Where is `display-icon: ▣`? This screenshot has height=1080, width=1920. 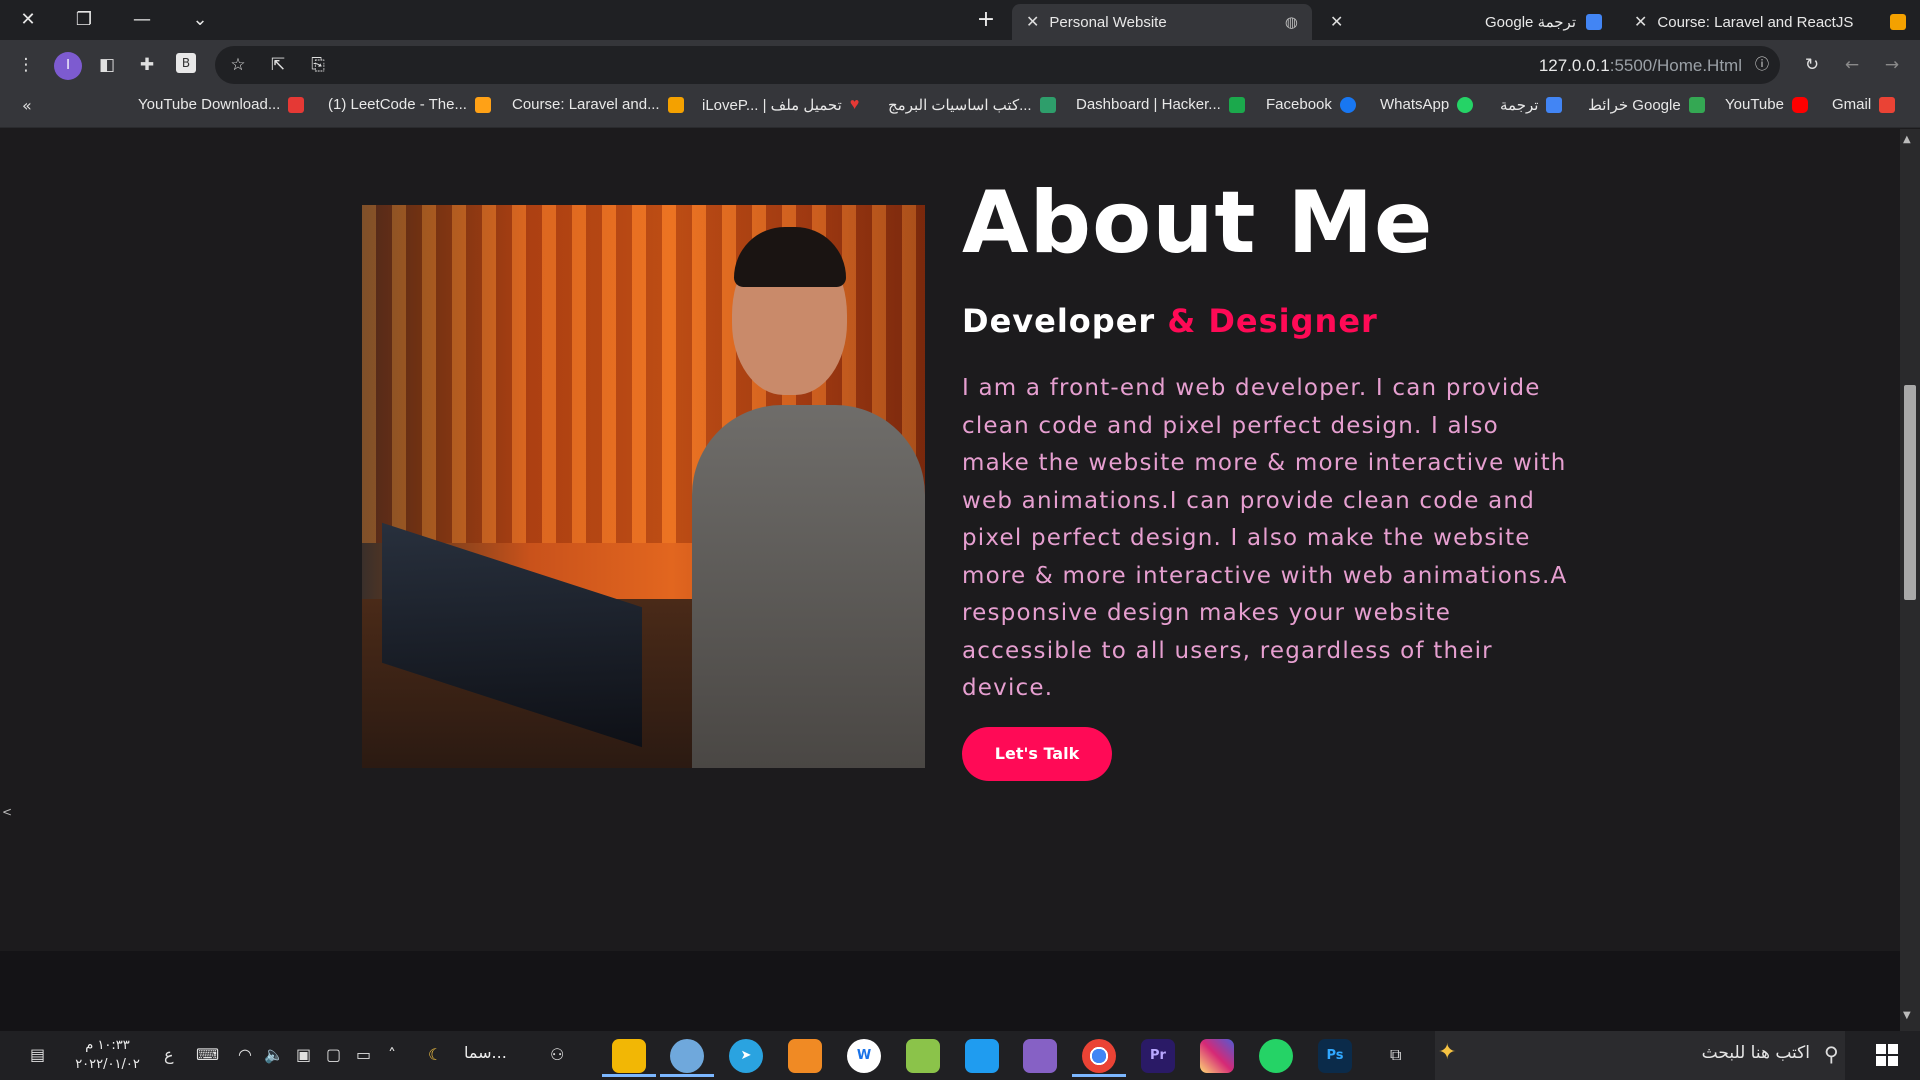 display-icon: ▣ is located at coordinates (303, 1054).